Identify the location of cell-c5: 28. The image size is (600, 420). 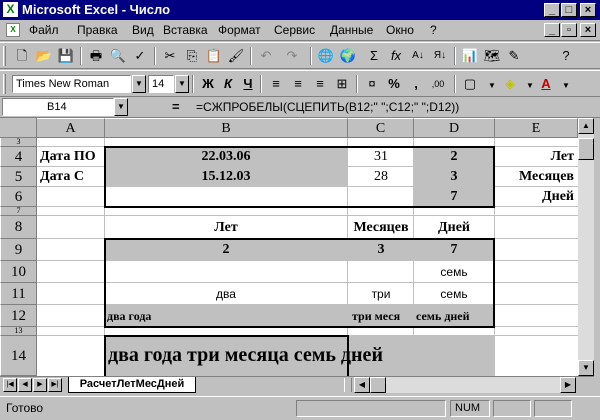
(381, 177).